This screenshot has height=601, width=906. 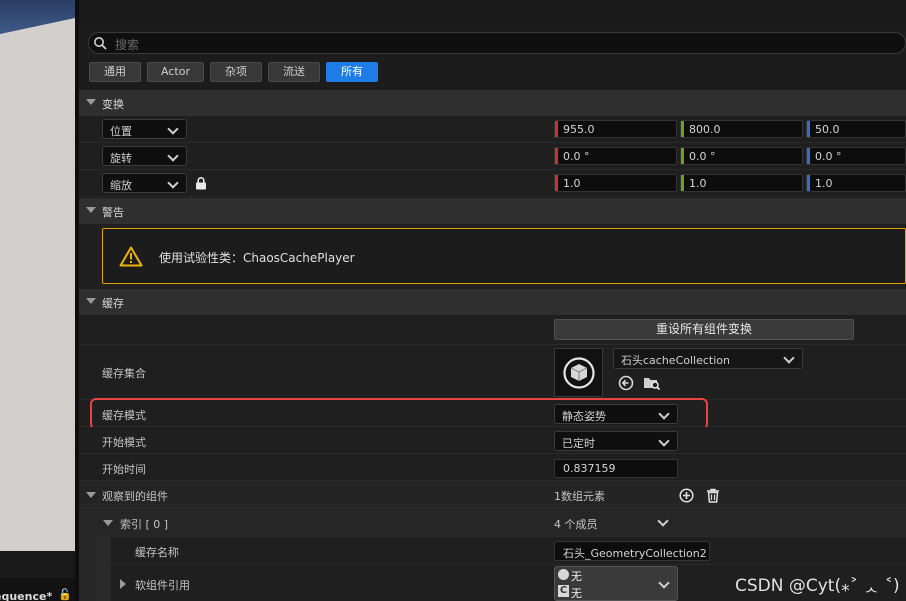 I want to click on observed-components-label: 观察到的组件, so click(x=135, y=496).